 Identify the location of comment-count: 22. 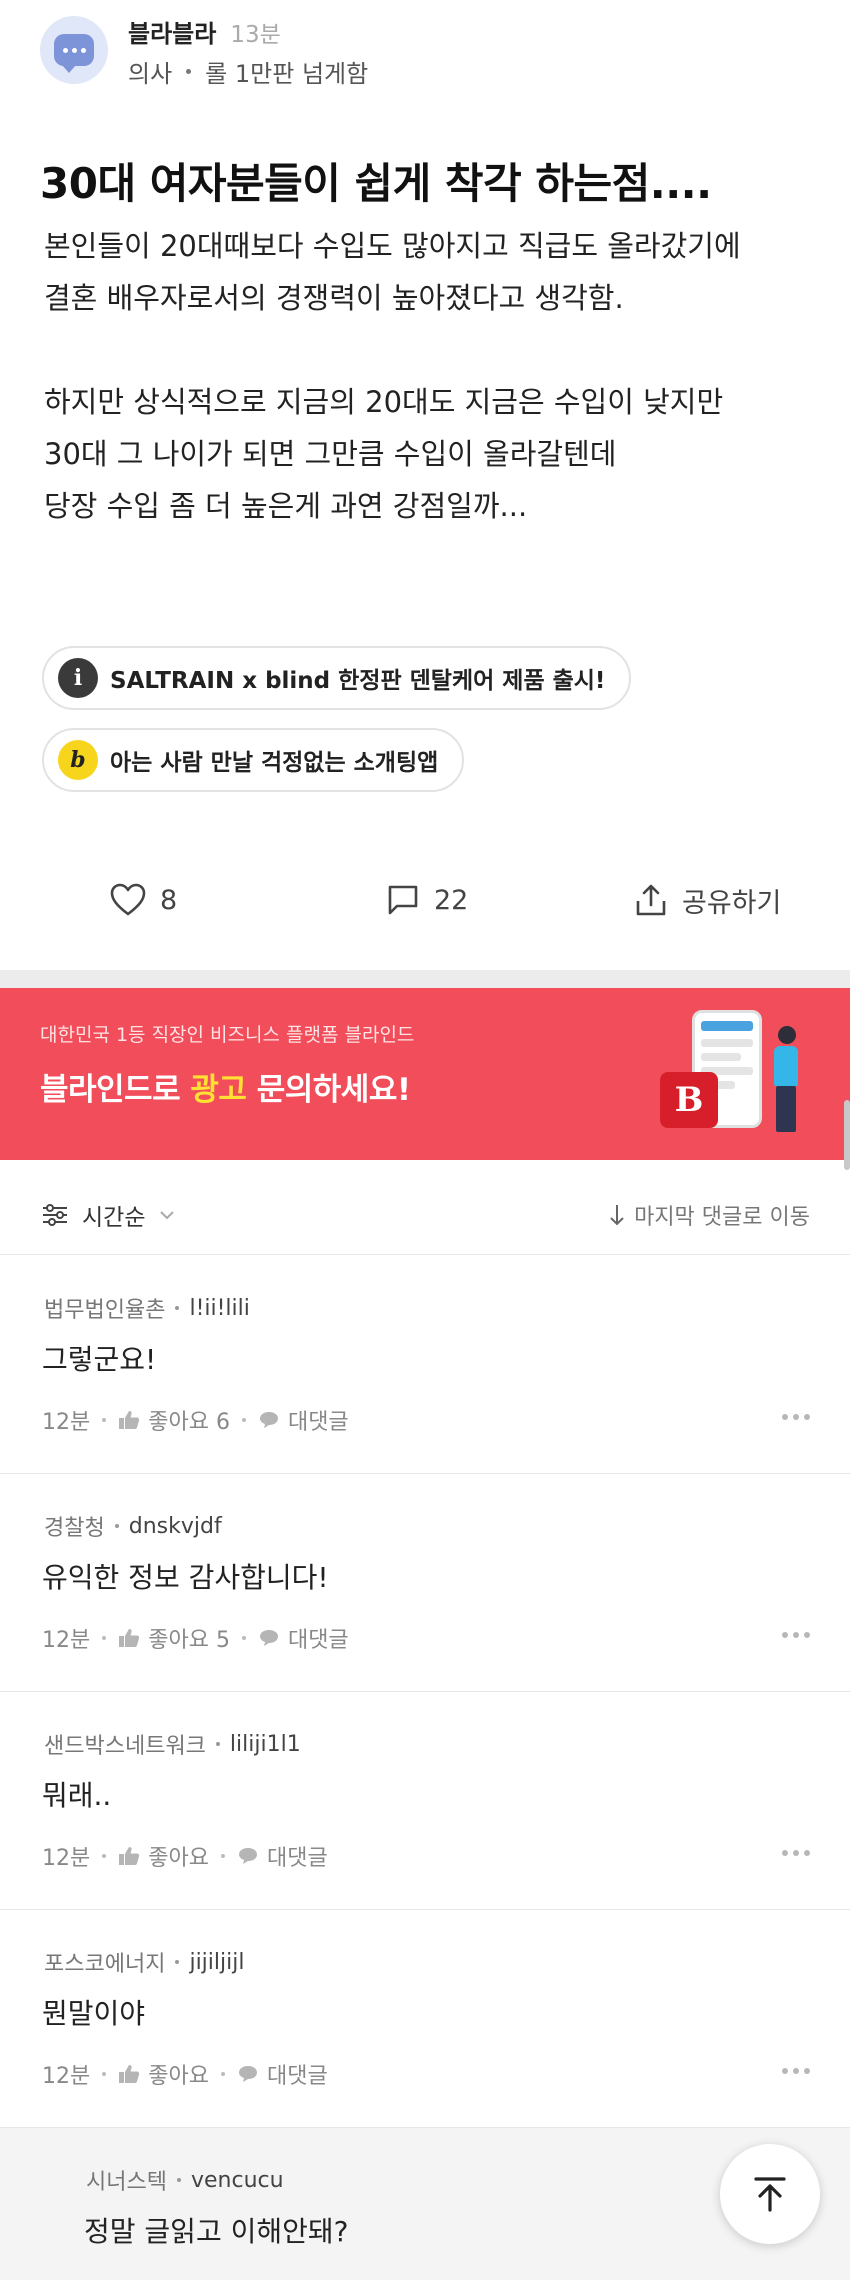
(451, 900).